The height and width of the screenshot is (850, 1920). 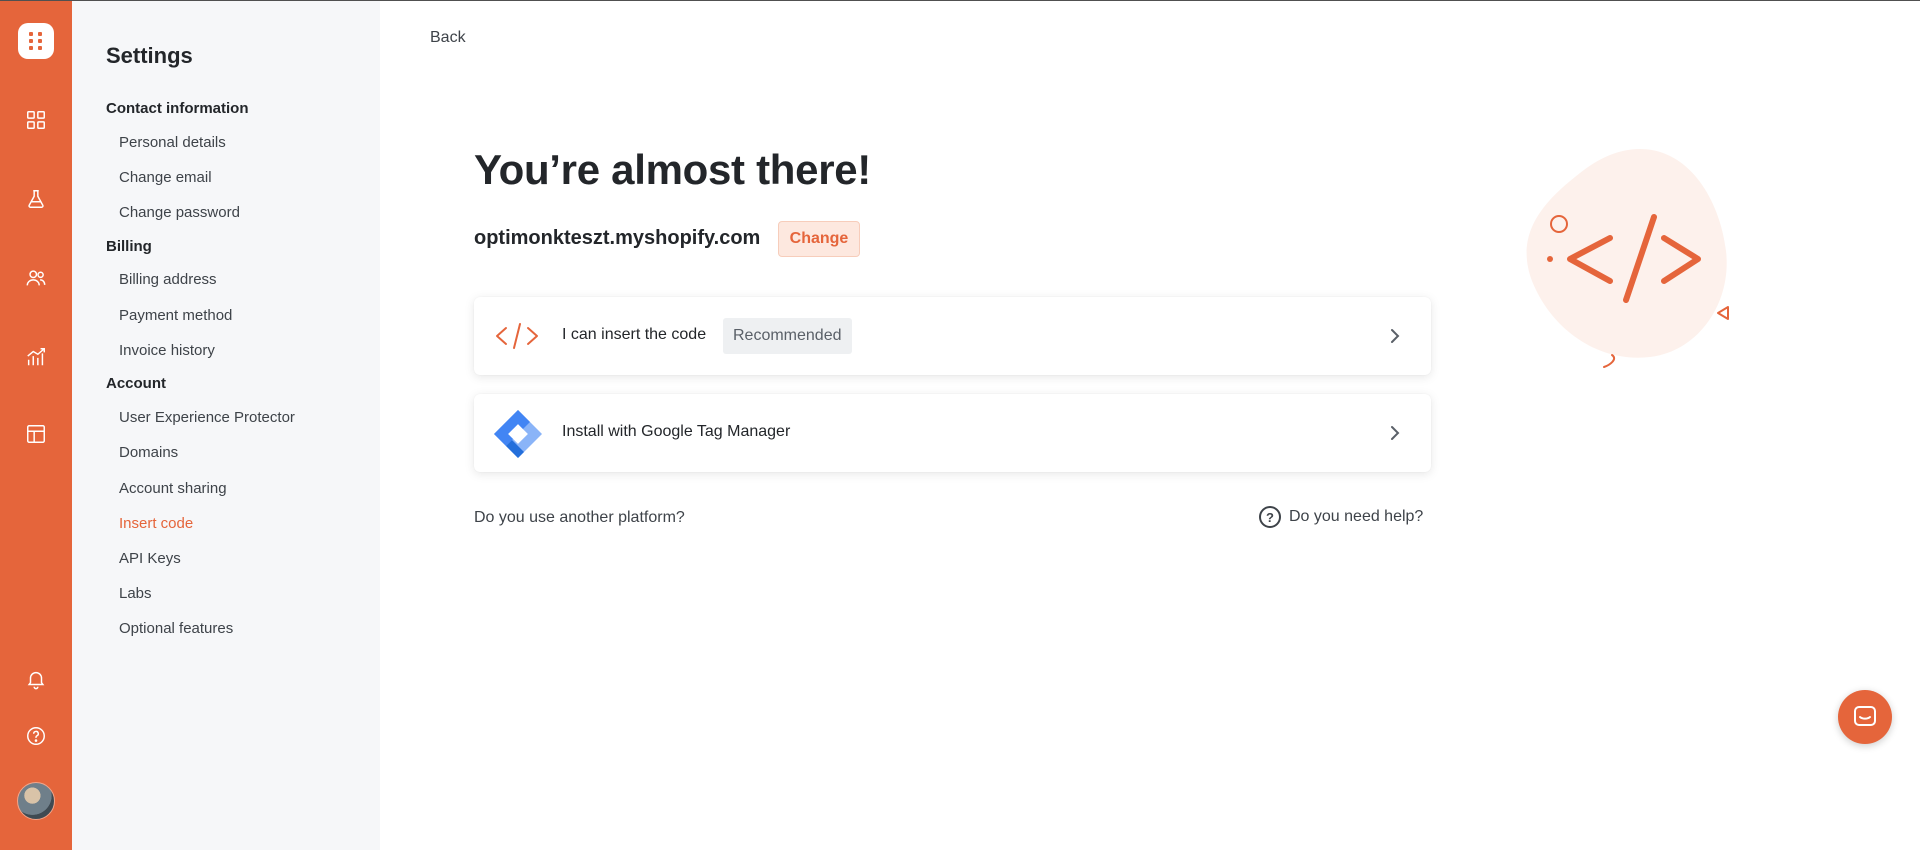 I want to click on sidebar-item-change-email: Change email, so click(x=165, y=177).